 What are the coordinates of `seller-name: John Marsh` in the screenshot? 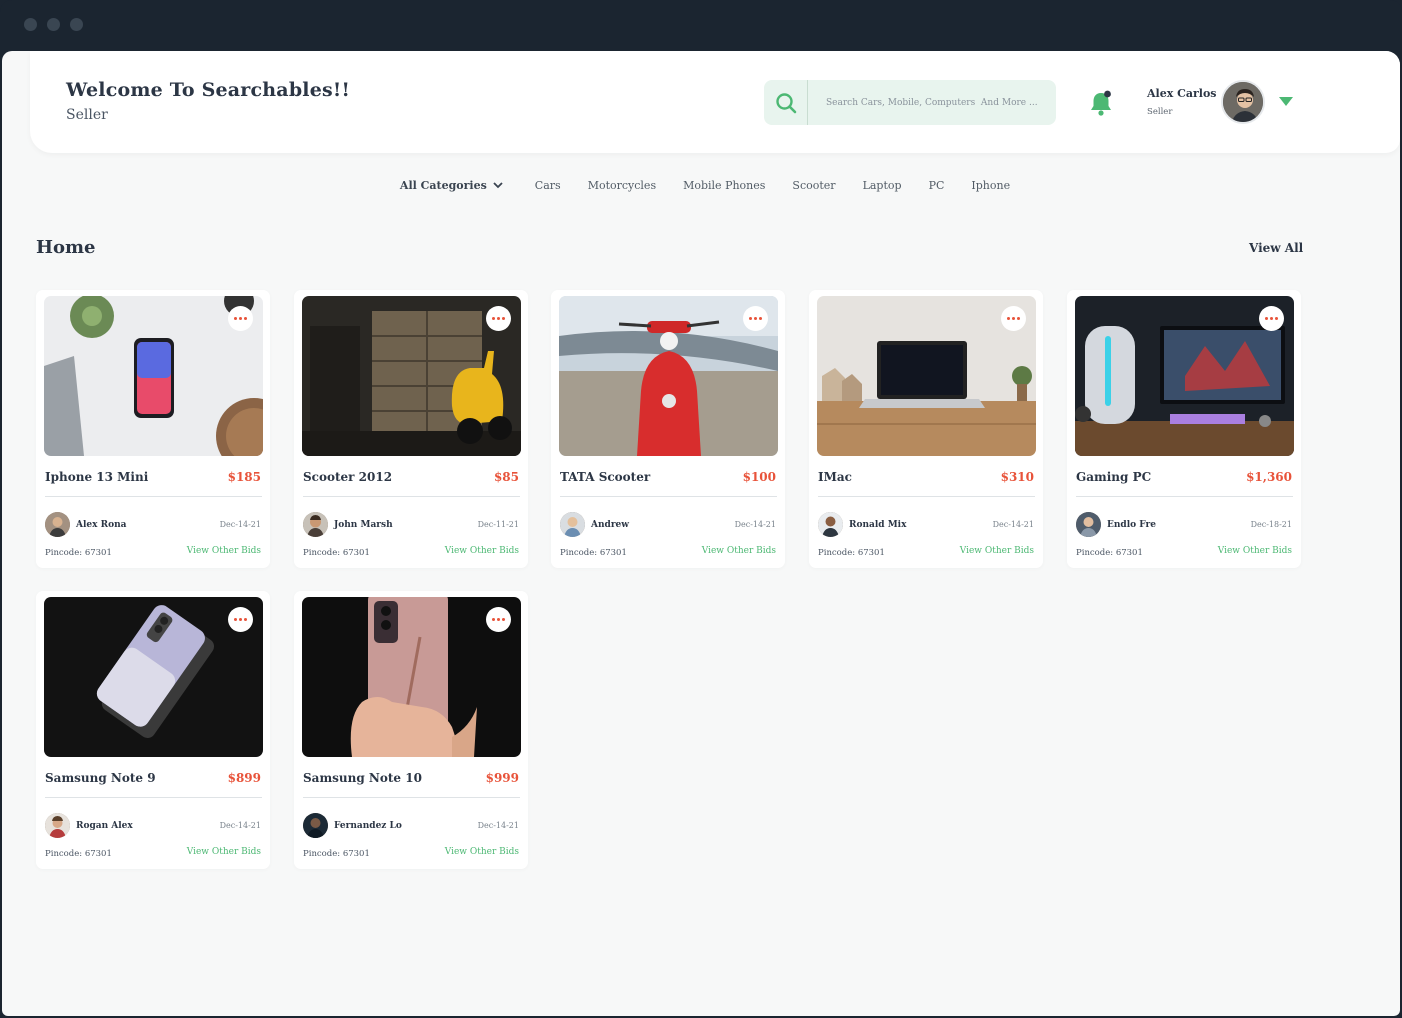 It's located at (363, 525).